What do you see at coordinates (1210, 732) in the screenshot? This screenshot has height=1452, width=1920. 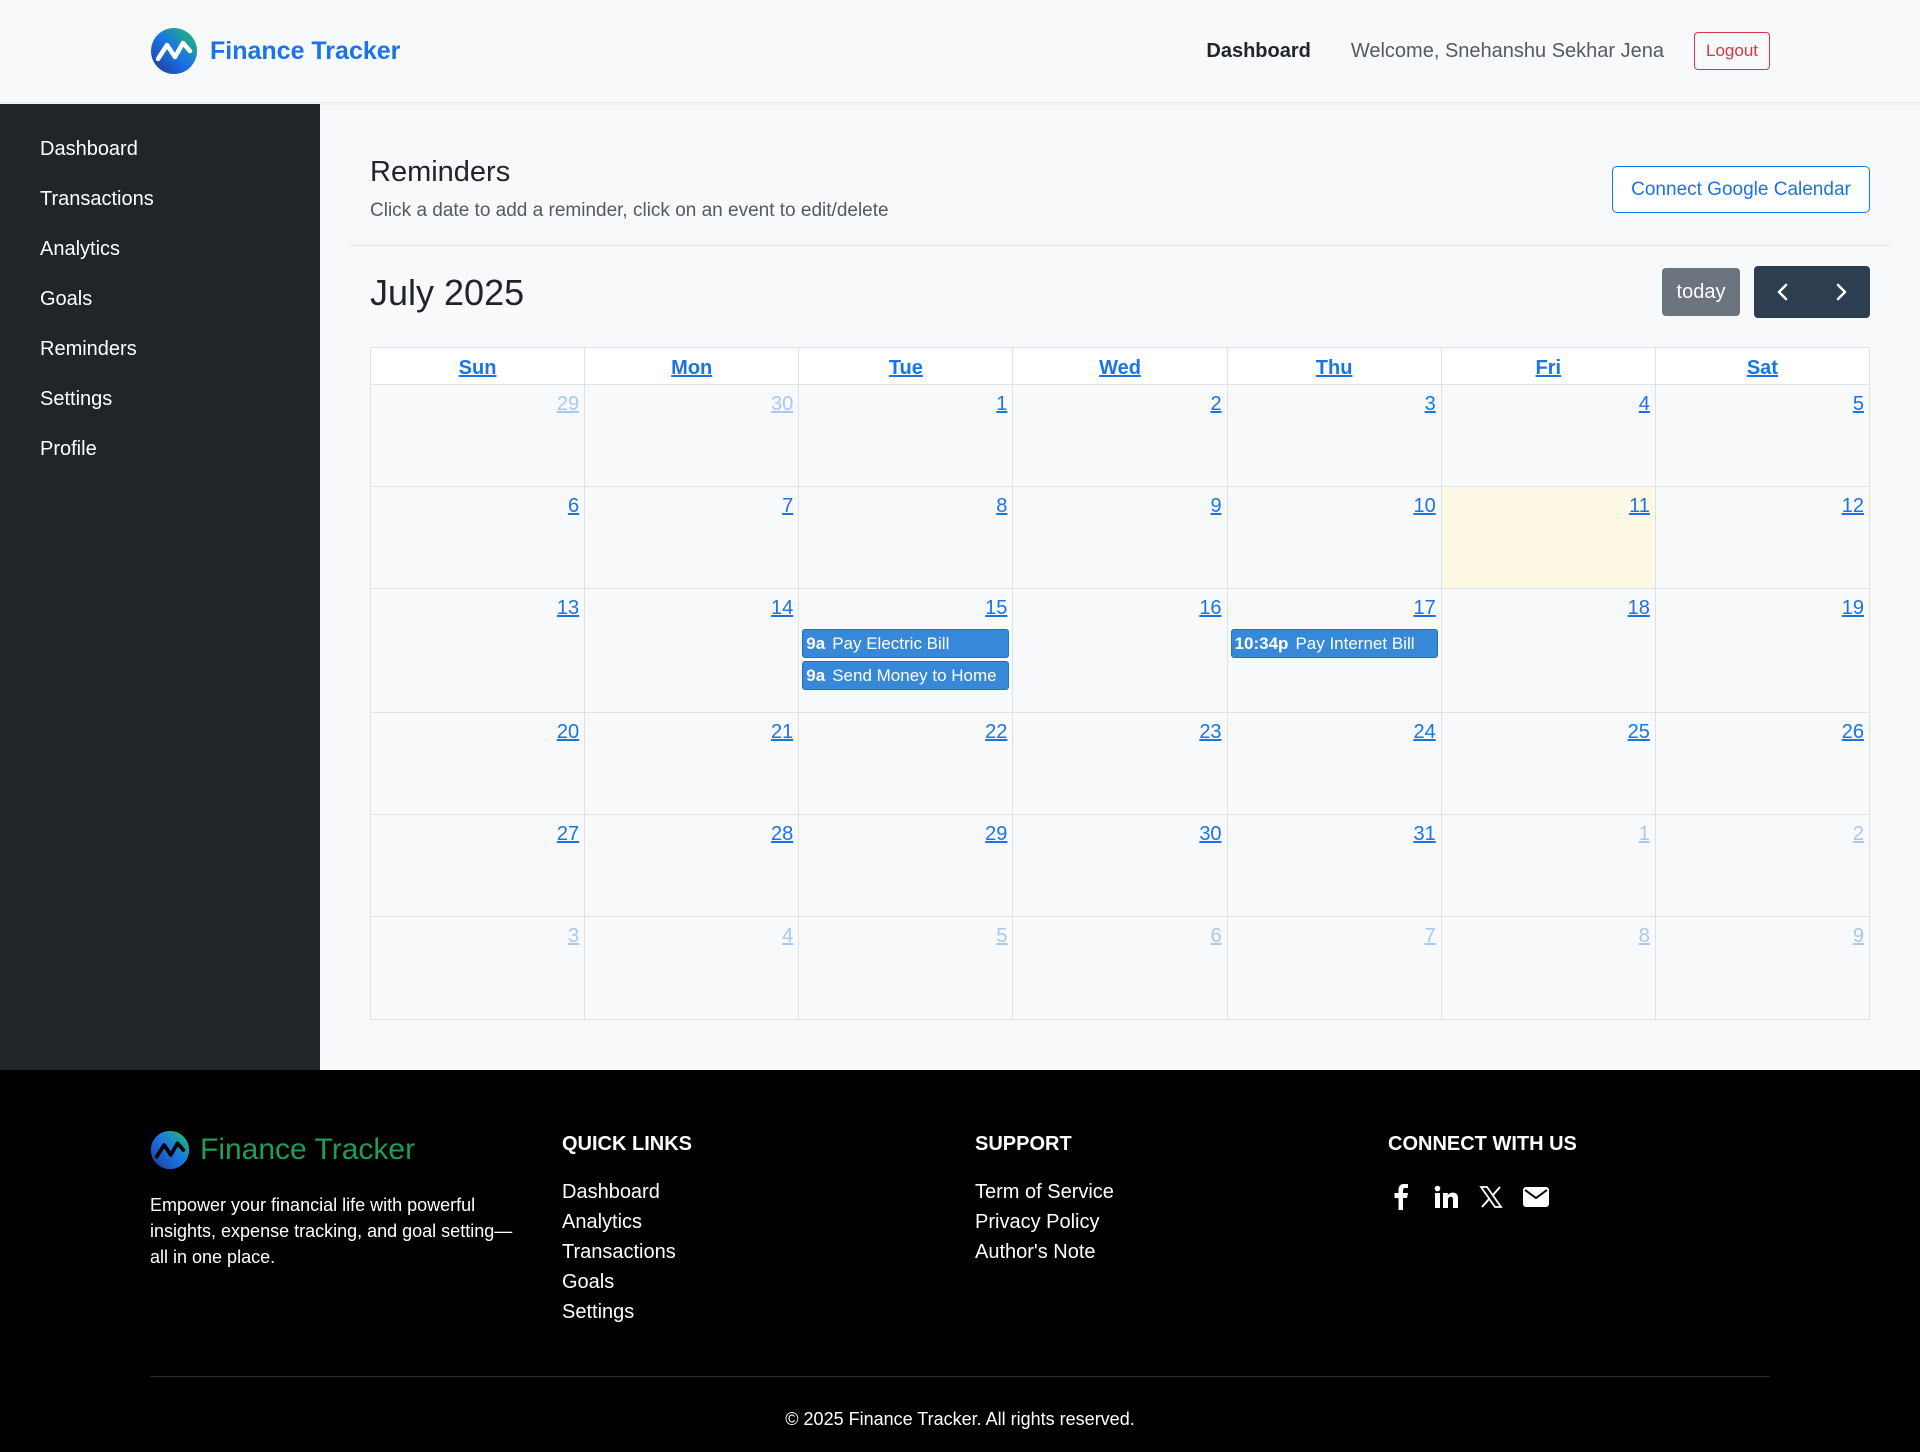 I see `day-number-link: 23` at bounding box center [1210, 732].